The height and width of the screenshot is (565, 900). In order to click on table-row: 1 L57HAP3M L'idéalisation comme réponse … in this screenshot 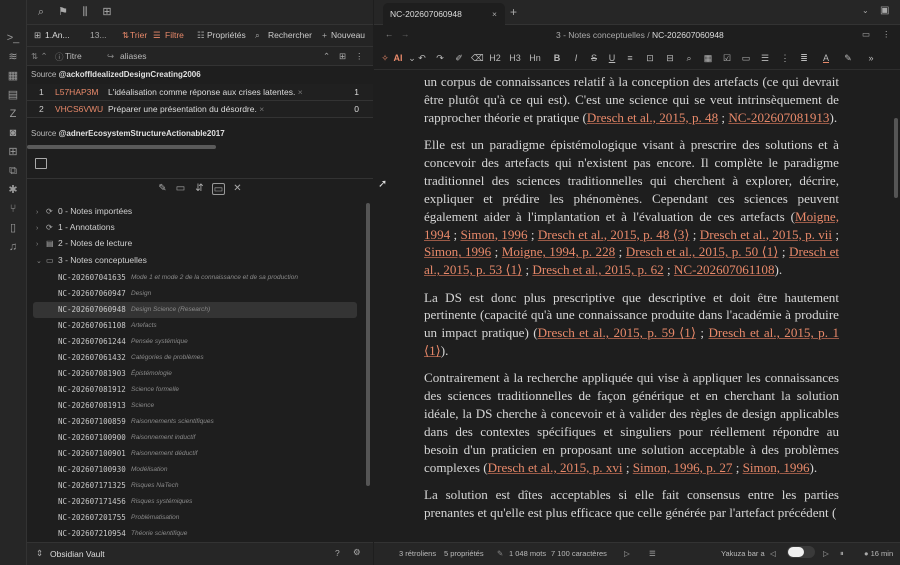, I will do `click(200, 92)`.